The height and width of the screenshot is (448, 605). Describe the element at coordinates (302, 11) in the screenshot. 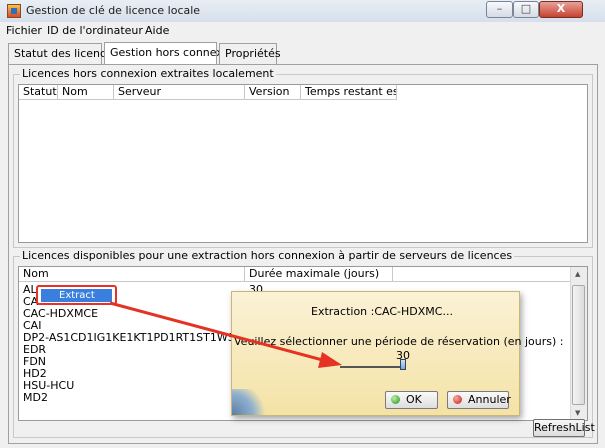

I see `title-bar: Gestion de clé de licence locale – □ X` at that location.